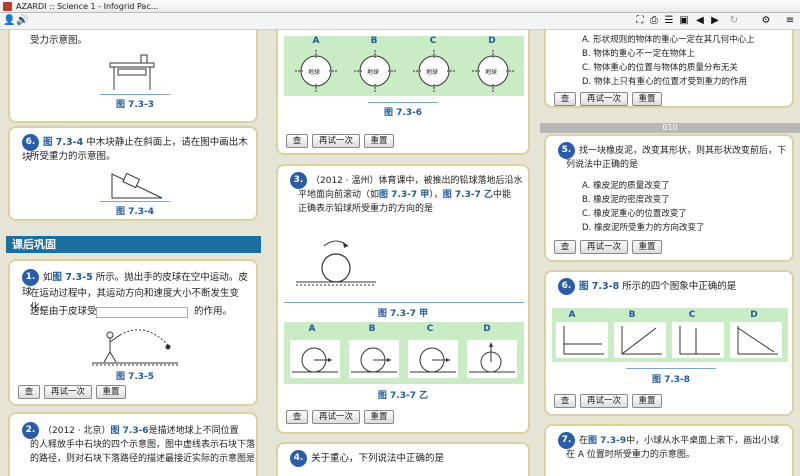 The image size is (800, 476). I want to click on figure-panel-738: A B C D, so click(670, 335).